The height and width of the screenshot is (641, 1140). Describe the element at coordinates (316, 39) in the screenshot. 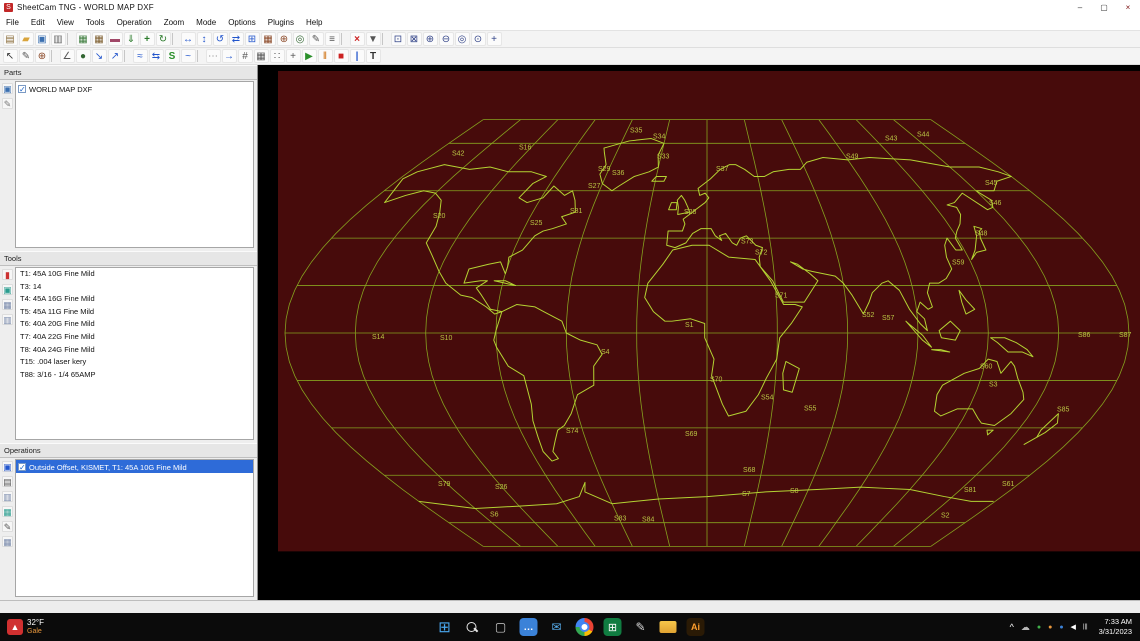

I see `edit-part-icon: ✎` at that location.